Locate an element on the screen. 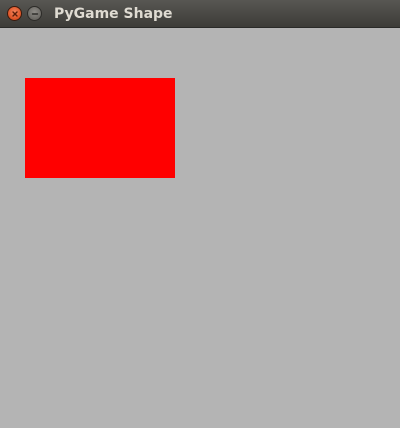  red-rectangle is located at coordinates (100, 128).